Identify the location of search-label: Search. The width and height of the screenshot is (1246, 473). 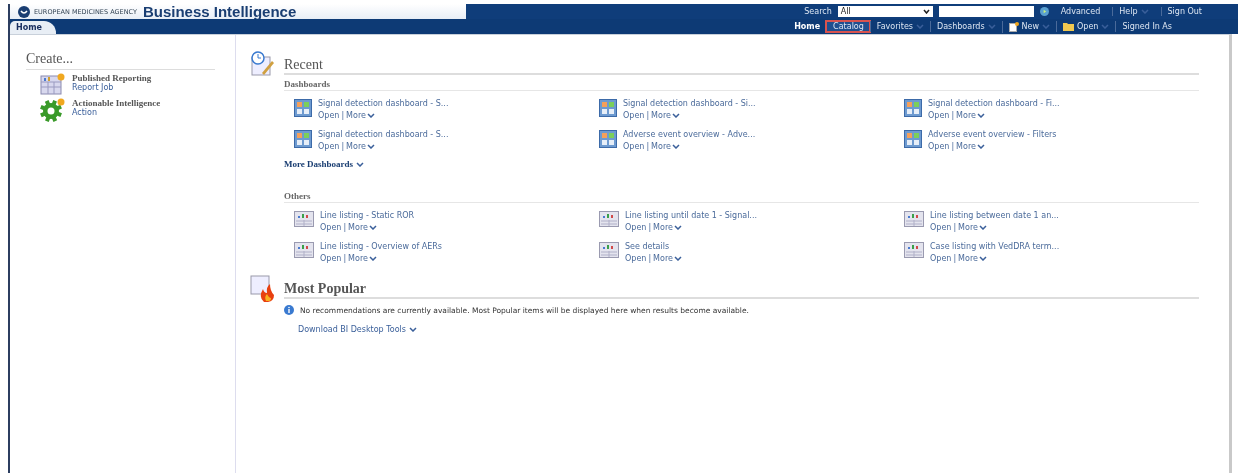
(818, 11).